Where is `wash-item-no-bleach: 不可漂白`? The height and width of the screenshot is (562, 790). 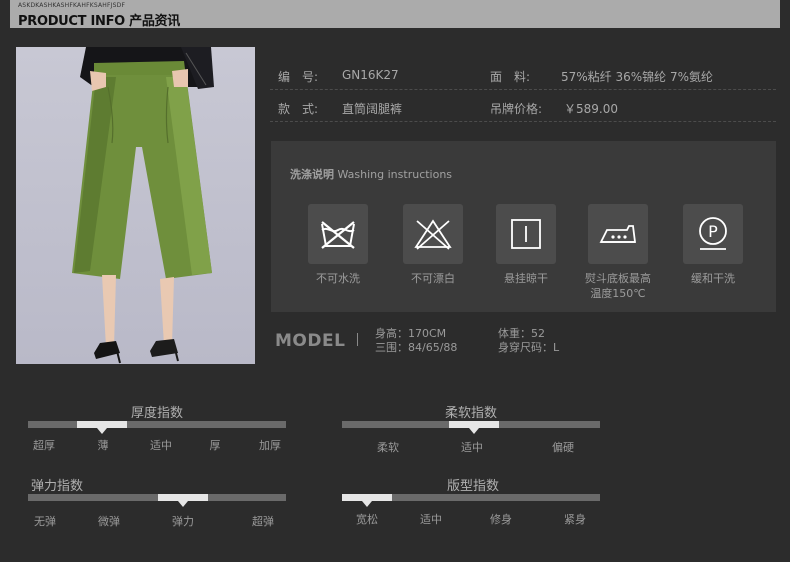 wash-item-no-bleach: 不可漂白 is located at coordinates (433, 245).